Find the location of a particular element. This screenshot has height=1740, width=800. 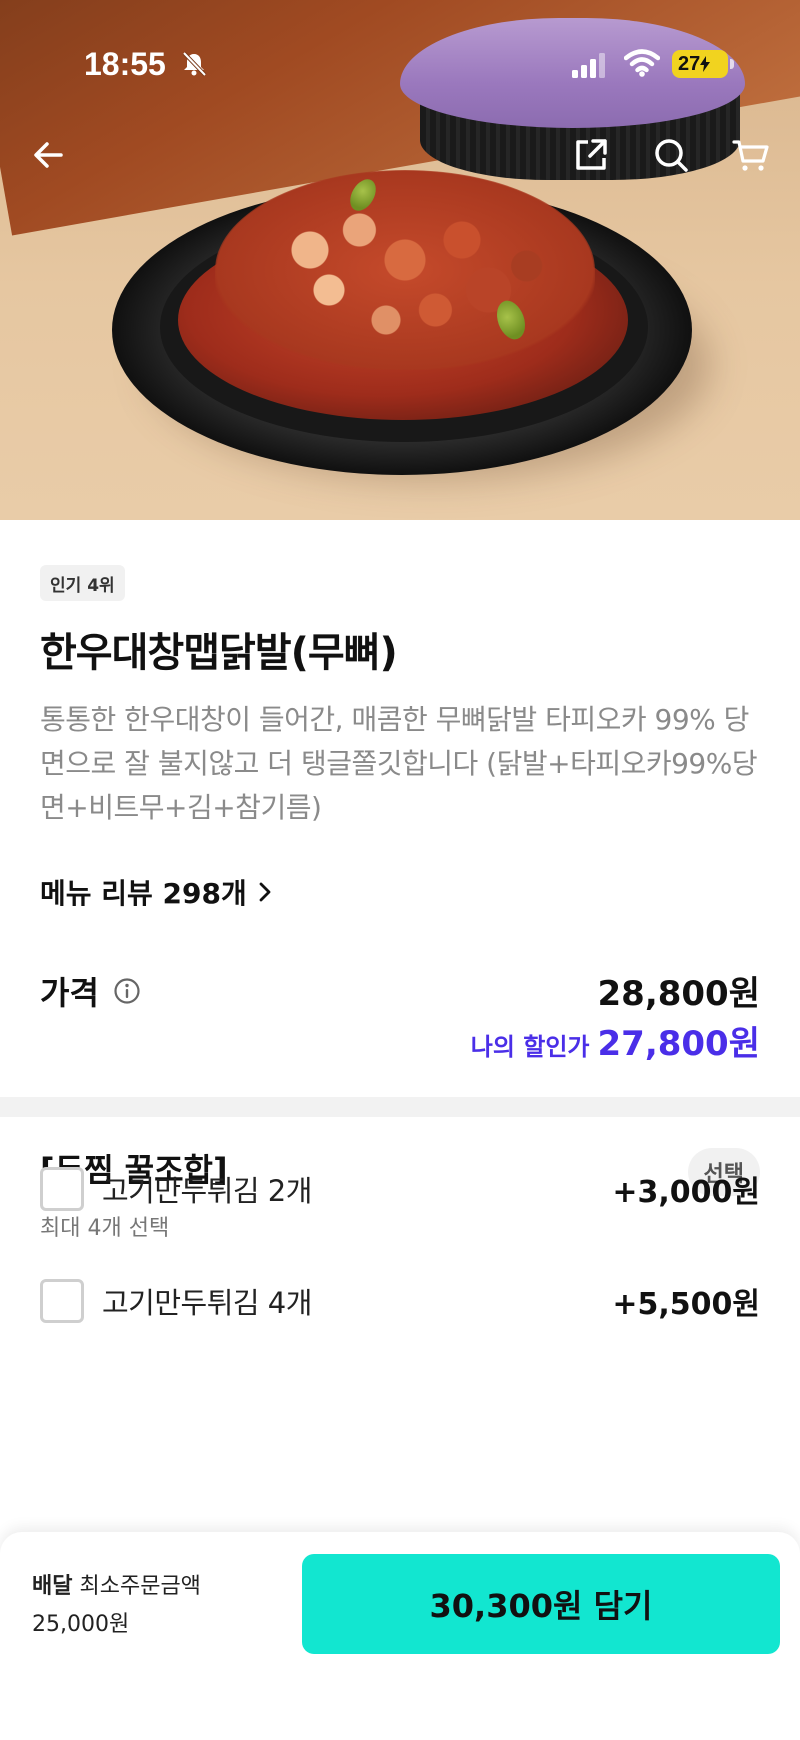

rank-badge: 인기 4위 is located at coordinates (82, 583).